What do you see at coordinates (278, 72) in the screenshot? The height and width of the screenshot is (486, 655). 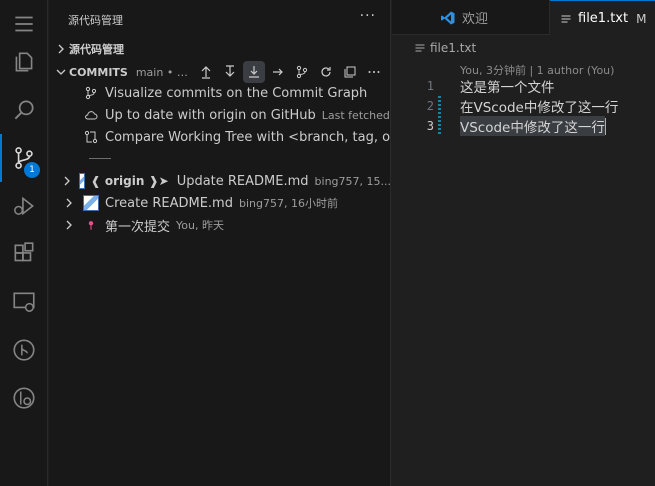 I see `switch-branch-icon` at bounding box center [278, 72].